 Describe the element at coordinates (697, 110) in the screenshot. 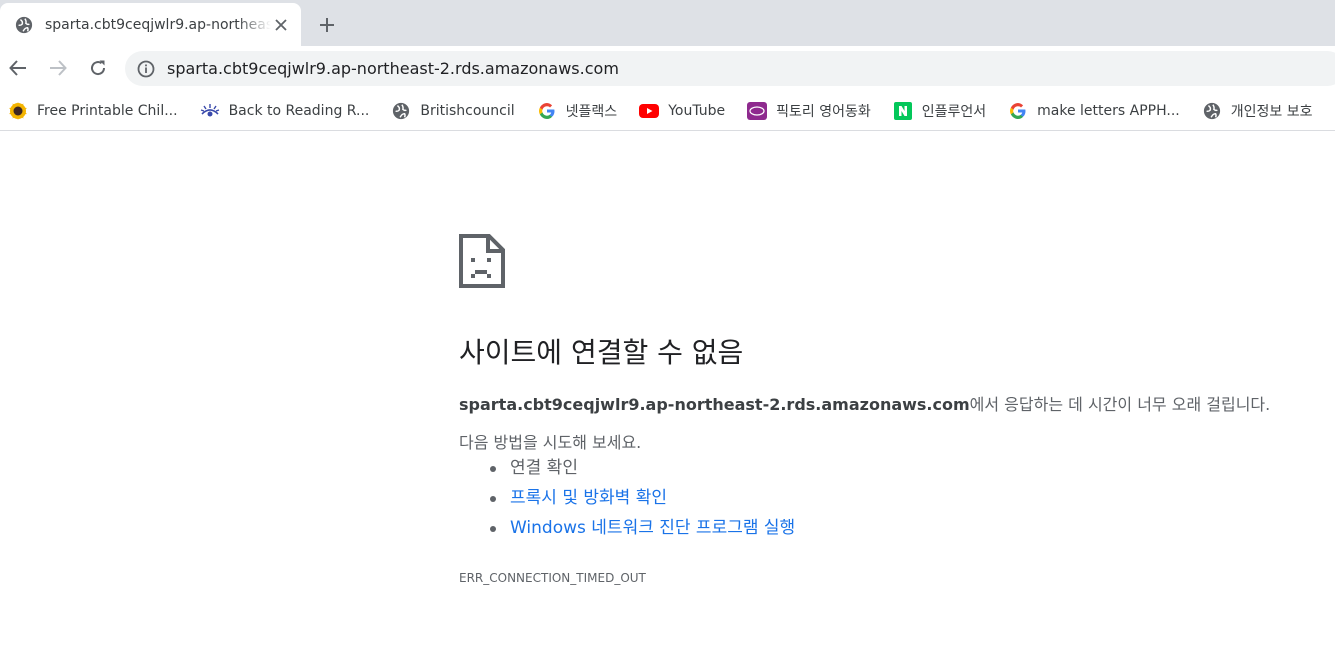

I see `bookmark-label: YouTube` at that location.